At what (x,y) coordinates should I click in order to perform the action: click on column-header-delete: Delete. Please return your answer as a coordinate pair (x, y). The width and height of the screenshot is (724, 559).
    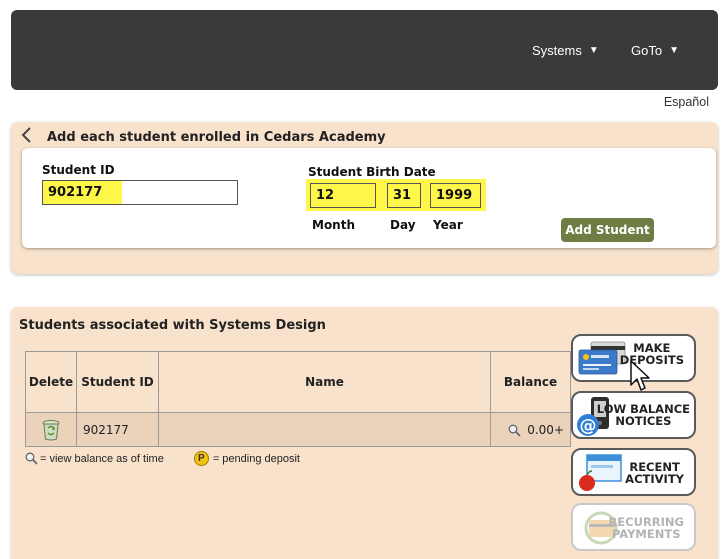
    Looking at the image, I should click on (51, 382).